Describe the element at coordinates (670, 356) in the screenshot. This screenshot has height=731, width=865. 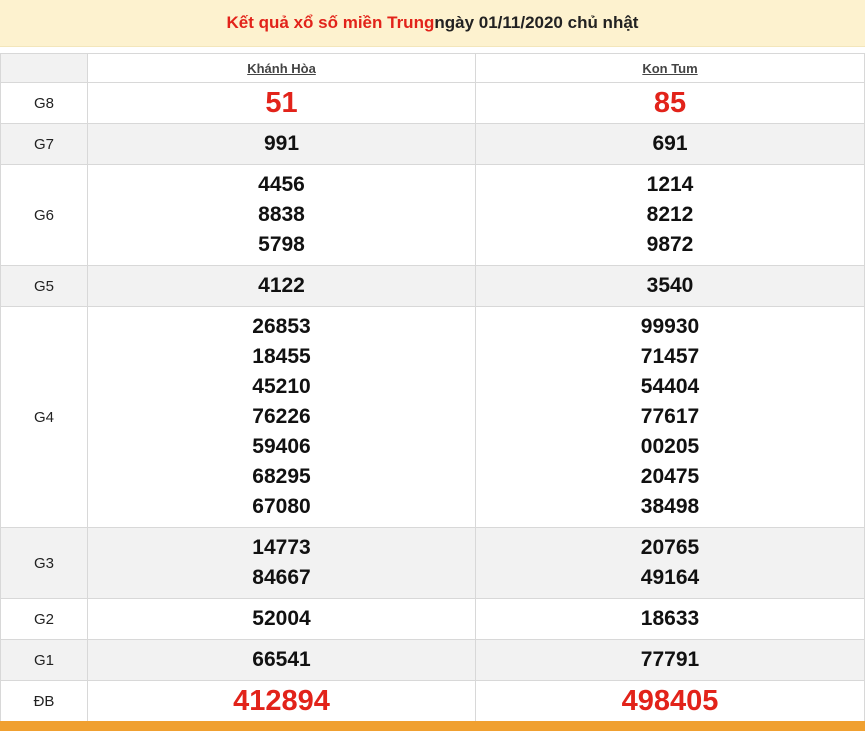
I see `prize-number: 71457` at that location.